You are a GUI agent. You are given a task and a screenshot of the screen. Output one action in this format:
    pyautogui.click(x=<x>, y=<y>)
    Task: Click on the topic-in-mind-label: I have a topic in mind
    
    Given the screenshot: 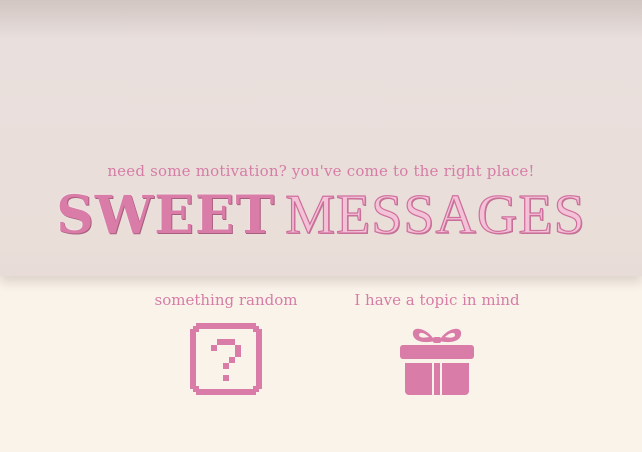 What is the action you would take?
    pyautogui.click(x=437, y=300)
    